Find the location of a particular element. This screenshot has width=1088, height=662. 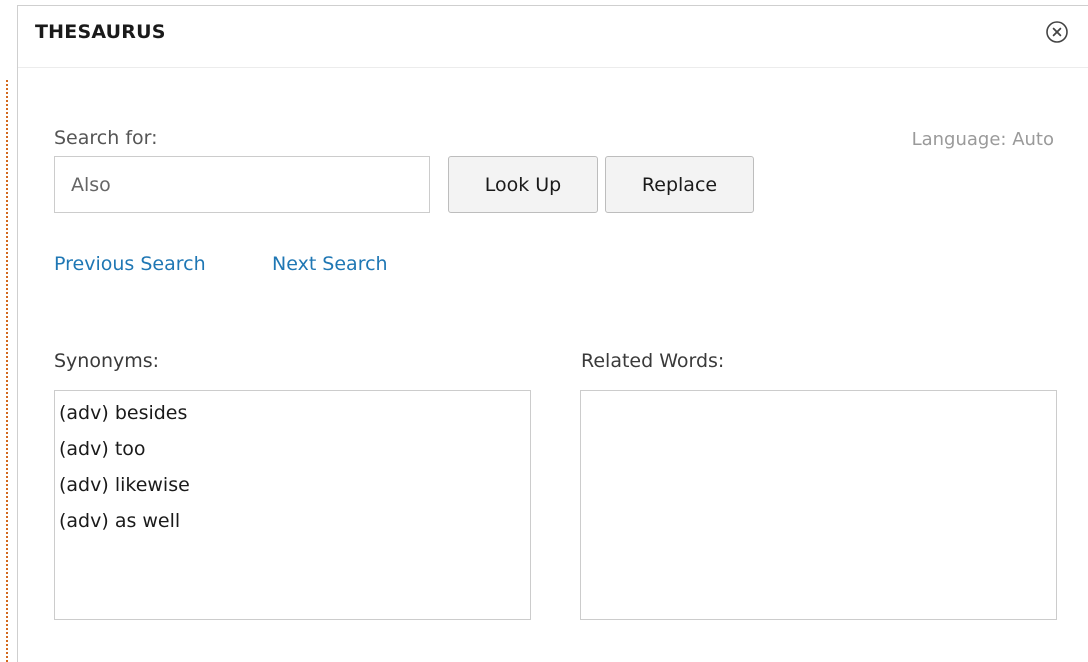

synonyms-label: Synonyms: is located at coordinates (107, 361).